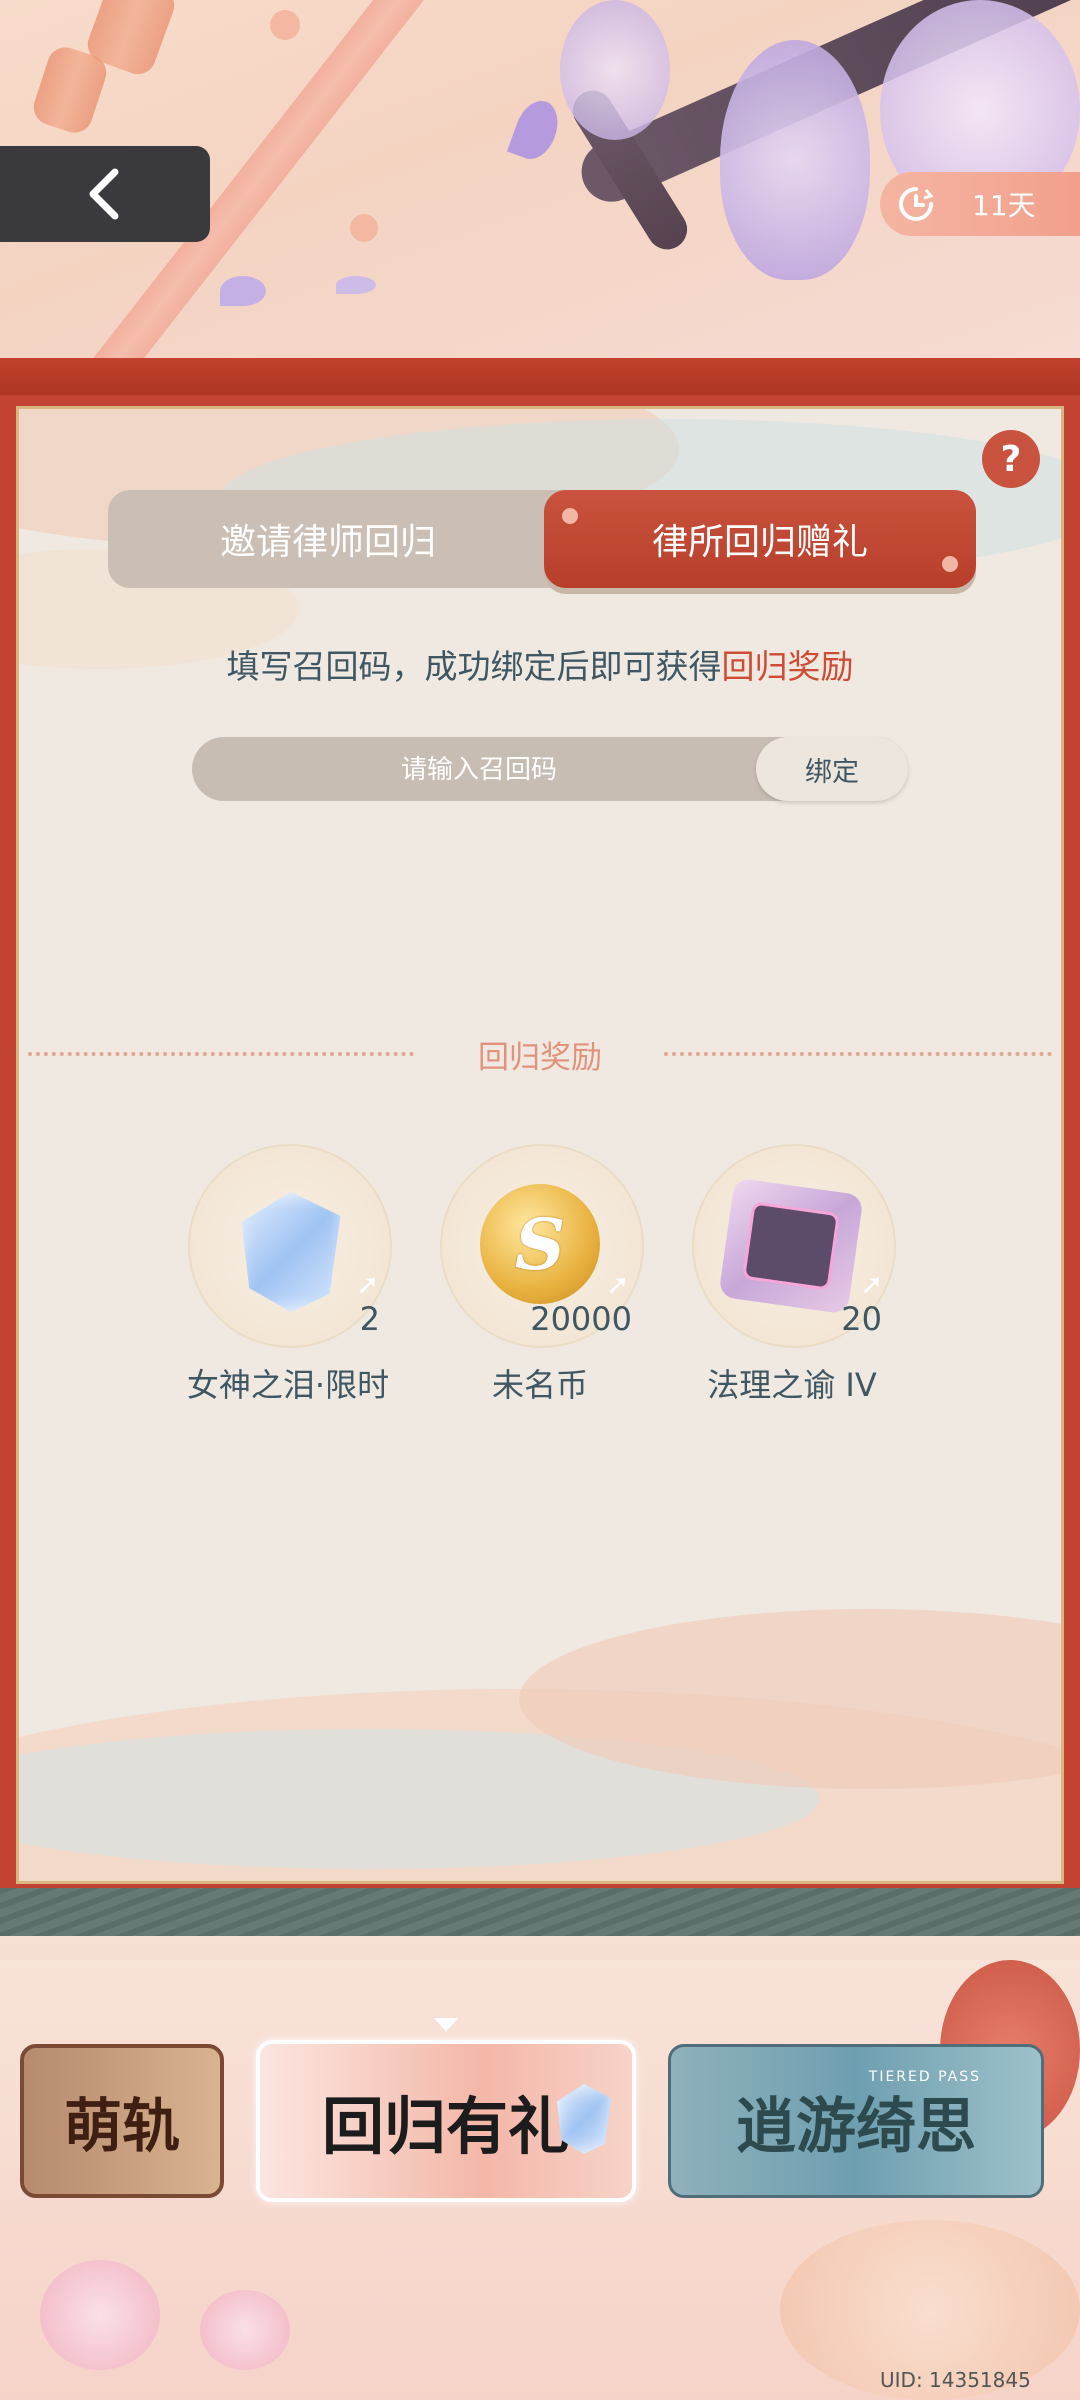 This screenshot has width=1080, height=2400. What do you see at coordinates (759, 542) in the screenshot?
I see `tab-label: 律所回归赠礼` at bounding box center [759, 542].